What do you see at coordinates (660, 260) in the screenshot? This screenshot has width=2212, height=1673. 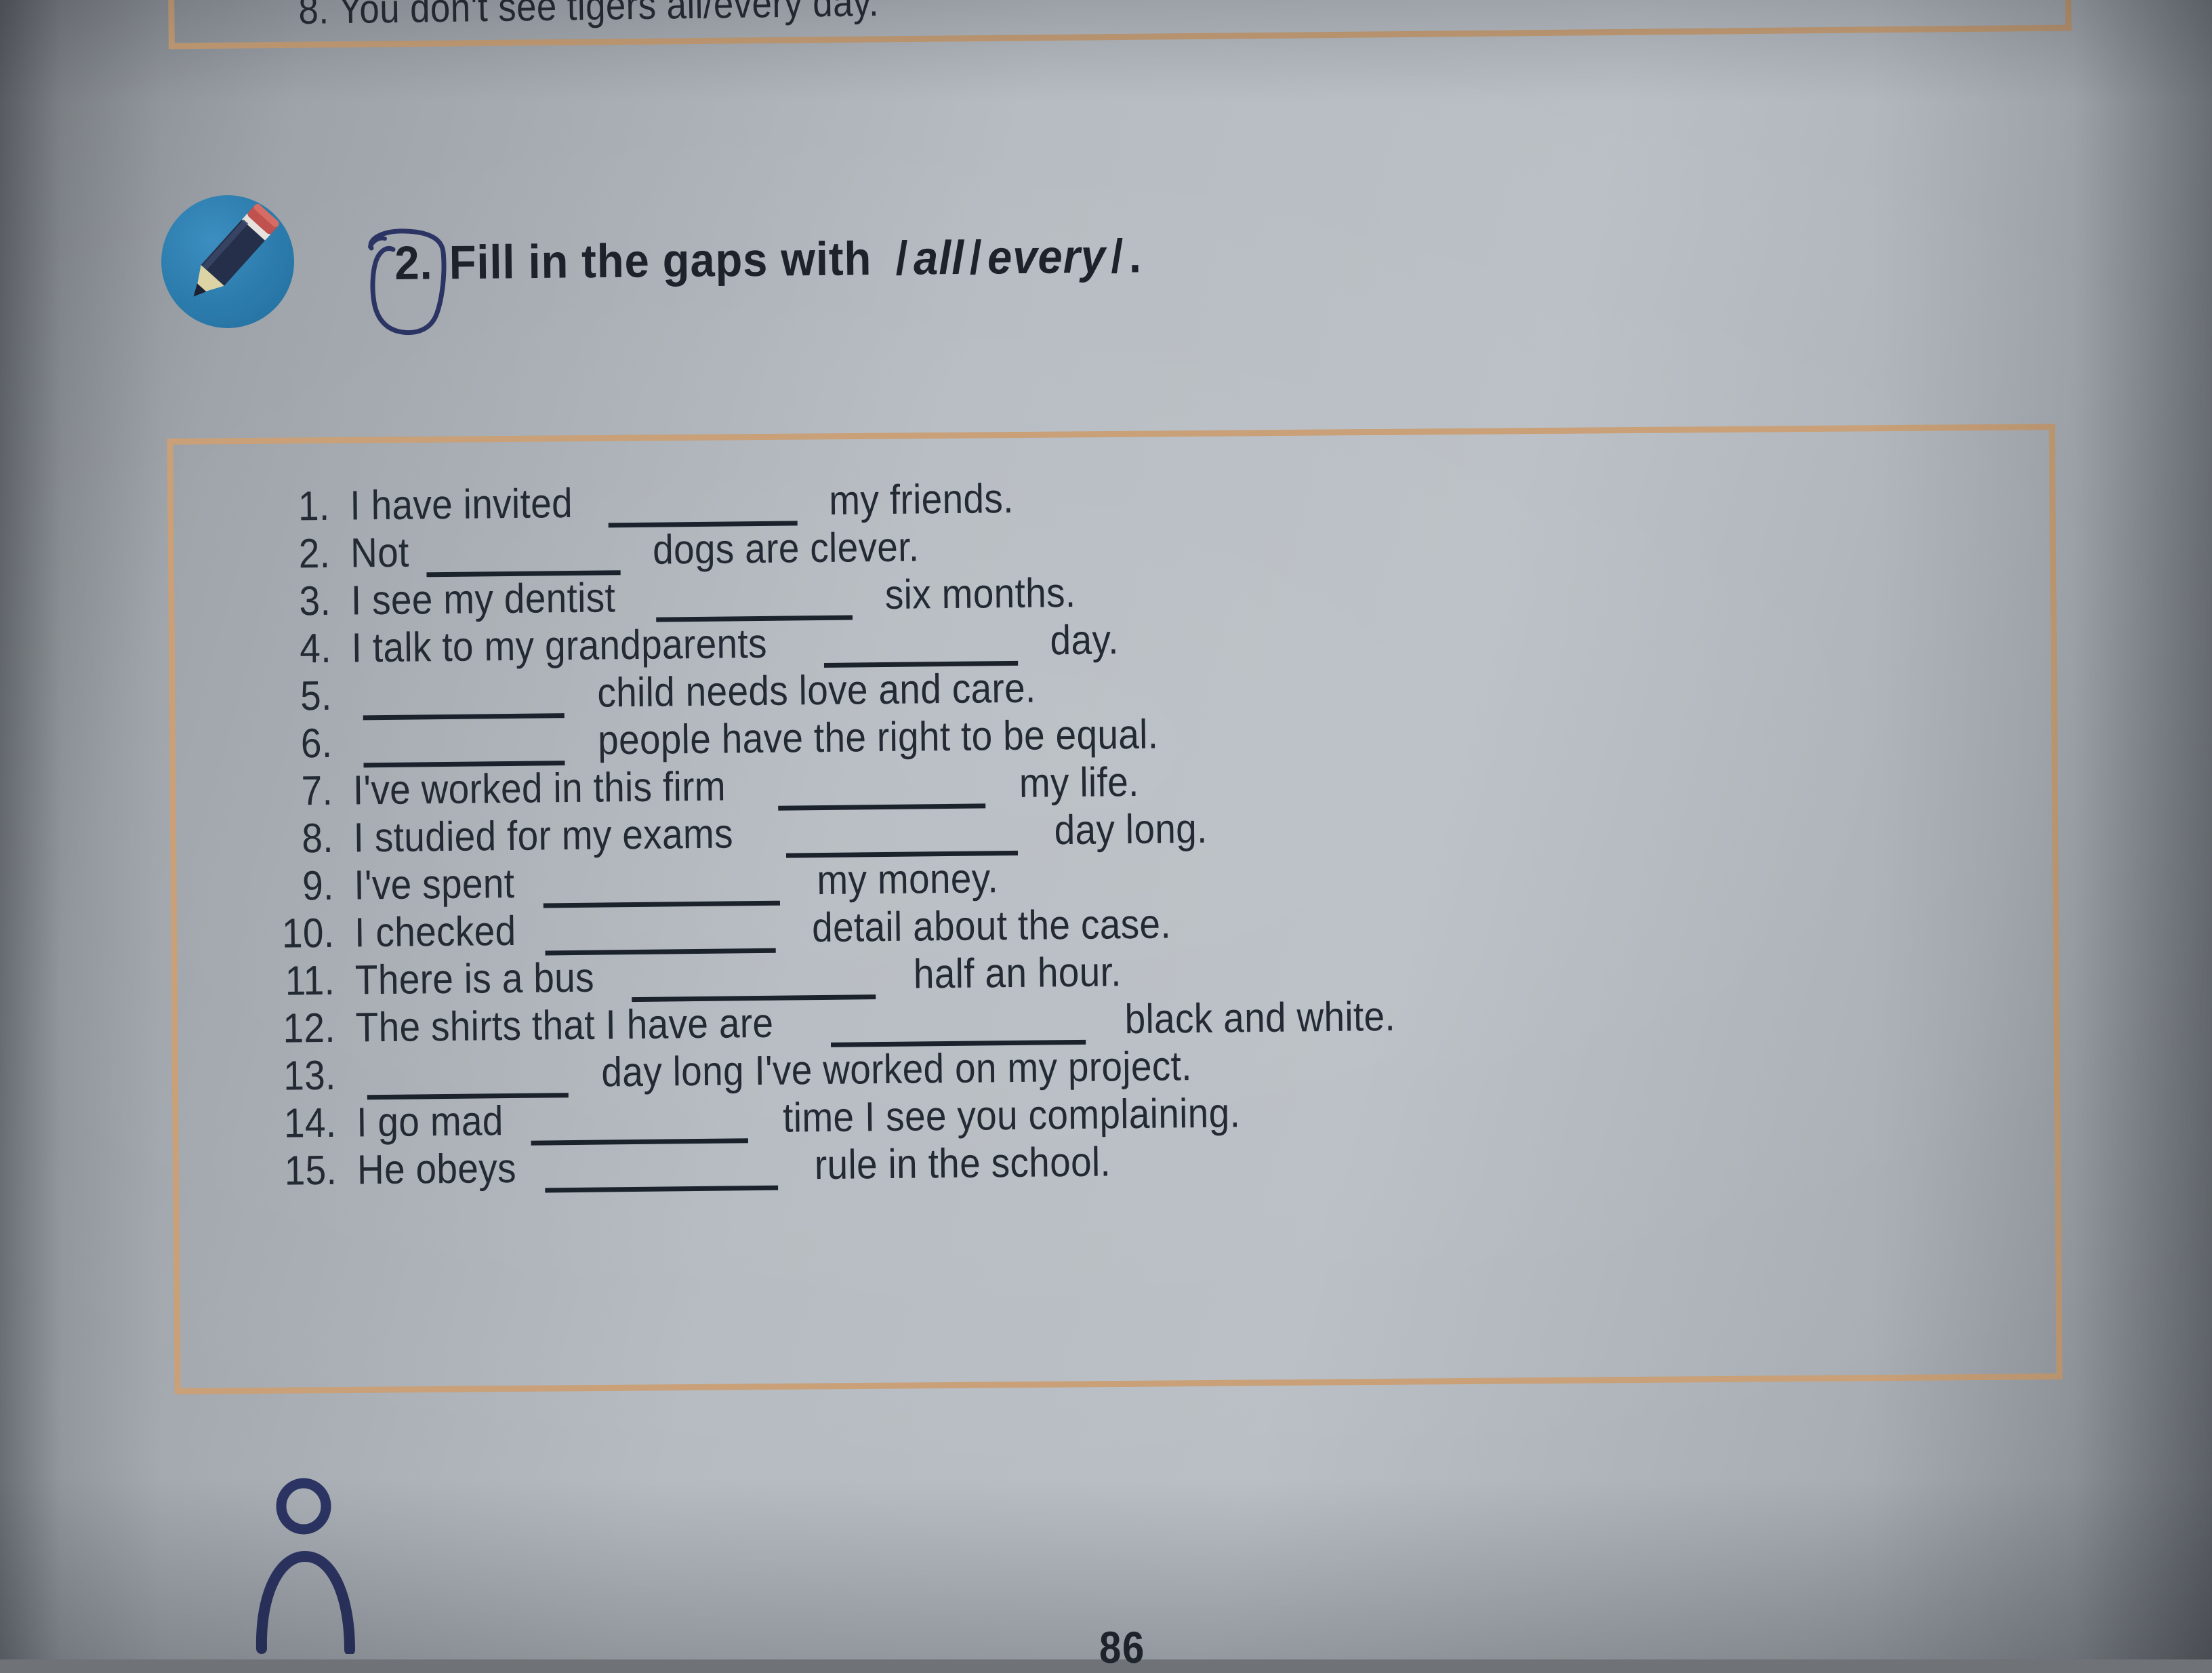 I see `instruction-text: Fill in the gaps with` at bounding box center [660, 260].